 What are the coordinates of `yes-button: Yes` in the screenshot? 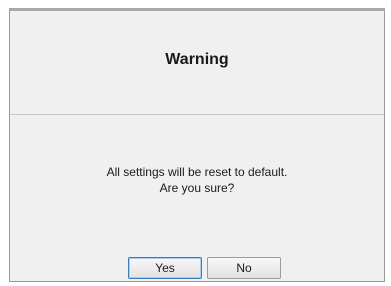 It's located at (165, 268).